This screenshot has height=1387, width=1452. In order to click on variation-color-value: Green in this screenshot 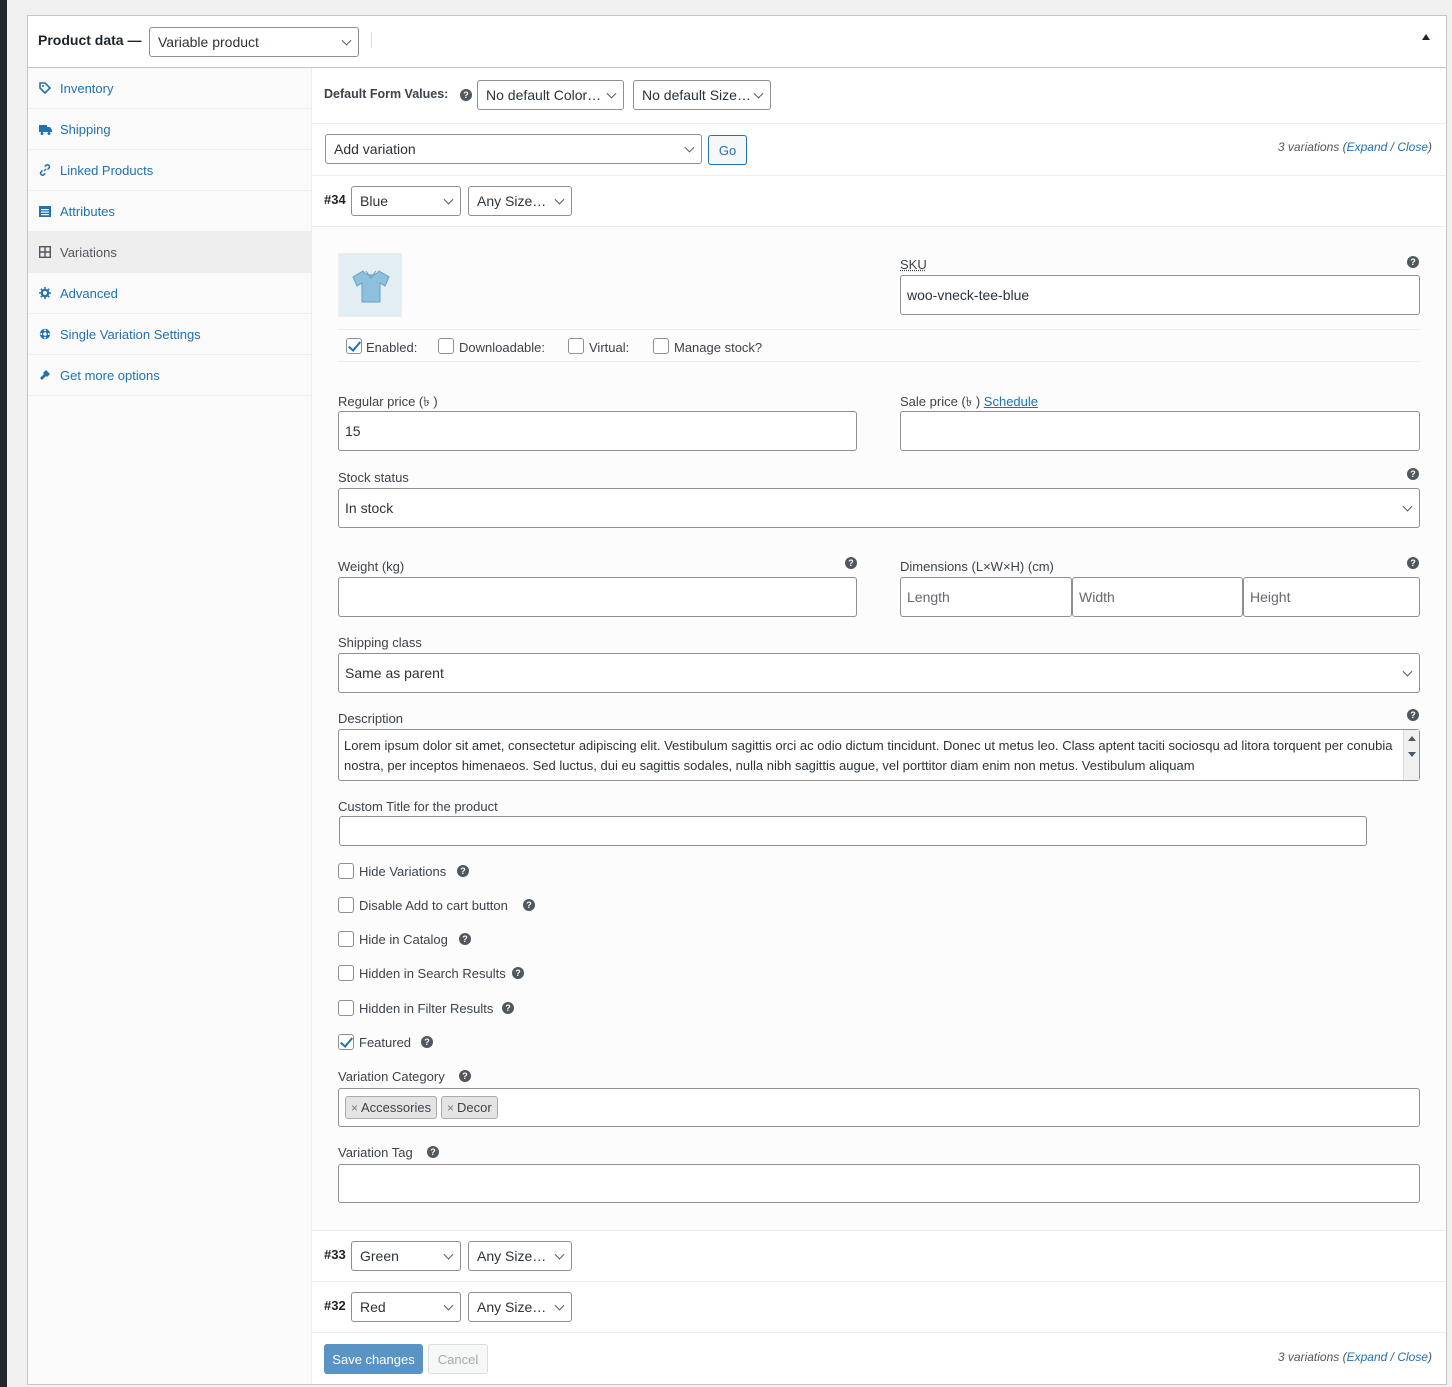, I will do `click(379, 1256)`.